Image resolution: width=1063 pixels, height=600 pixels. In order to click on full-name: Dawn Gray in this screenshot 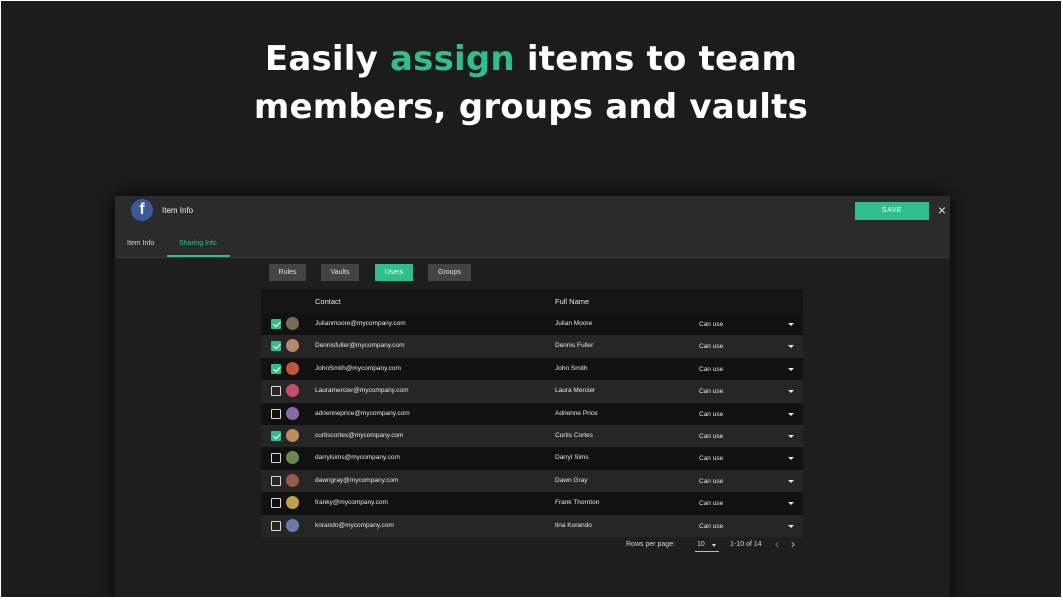, I will do `click(571, 480)`.